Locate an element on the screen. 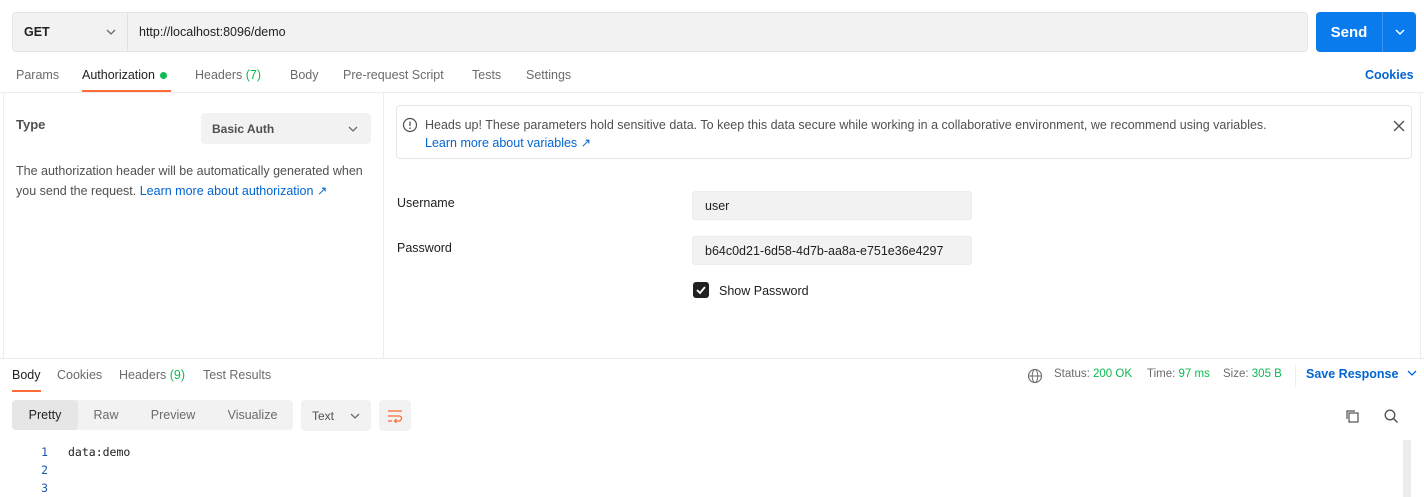 This screenshot has width=1424, height=497. save-response-label: Save Response is located at coordinates (1352, 374).